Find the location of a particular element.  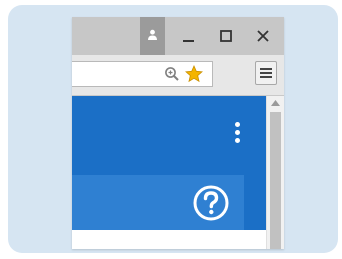

question-mark-circle-icon is located at coordinates (211, 203).